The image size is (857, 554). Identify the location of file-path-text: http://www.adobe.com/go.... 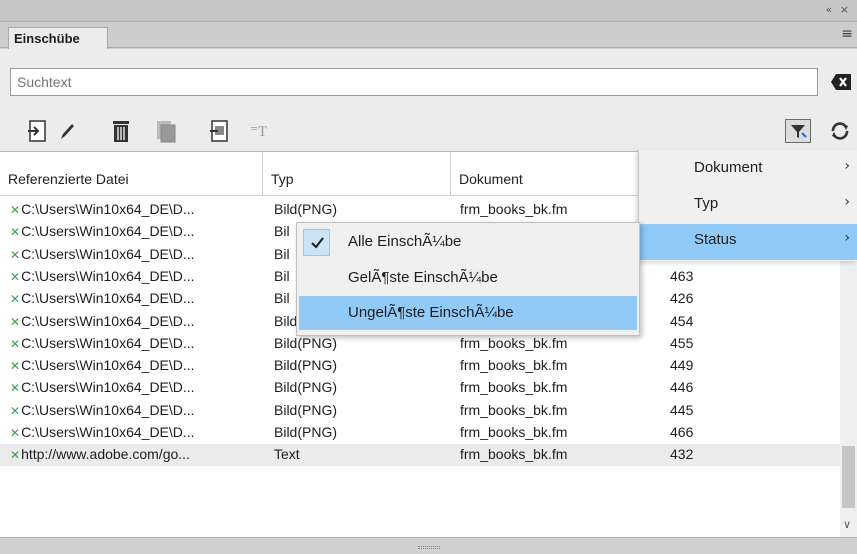
(105, 454).